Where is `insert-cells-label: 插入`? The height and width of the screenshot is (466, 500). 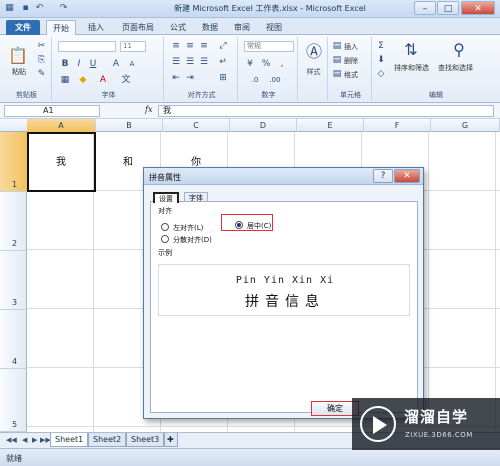
insert-cells-label: 插入 is located at coordinates (351, 47).